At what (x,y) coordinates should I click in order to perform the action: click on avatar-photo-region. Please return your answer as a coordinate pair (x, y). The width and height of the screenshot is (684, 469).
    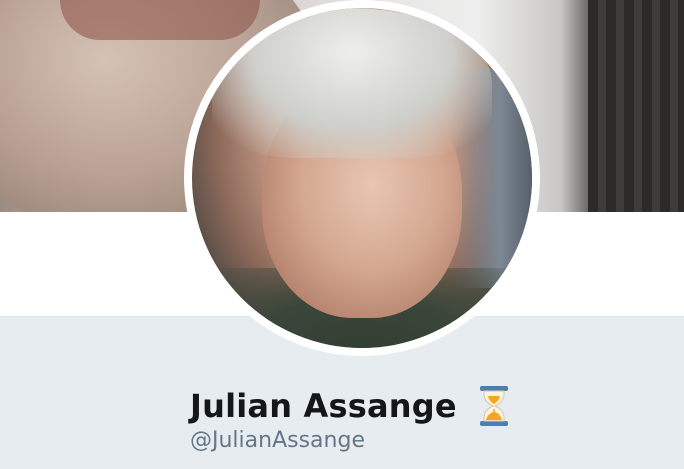
    Looking at the image, I should click on (352, 83).